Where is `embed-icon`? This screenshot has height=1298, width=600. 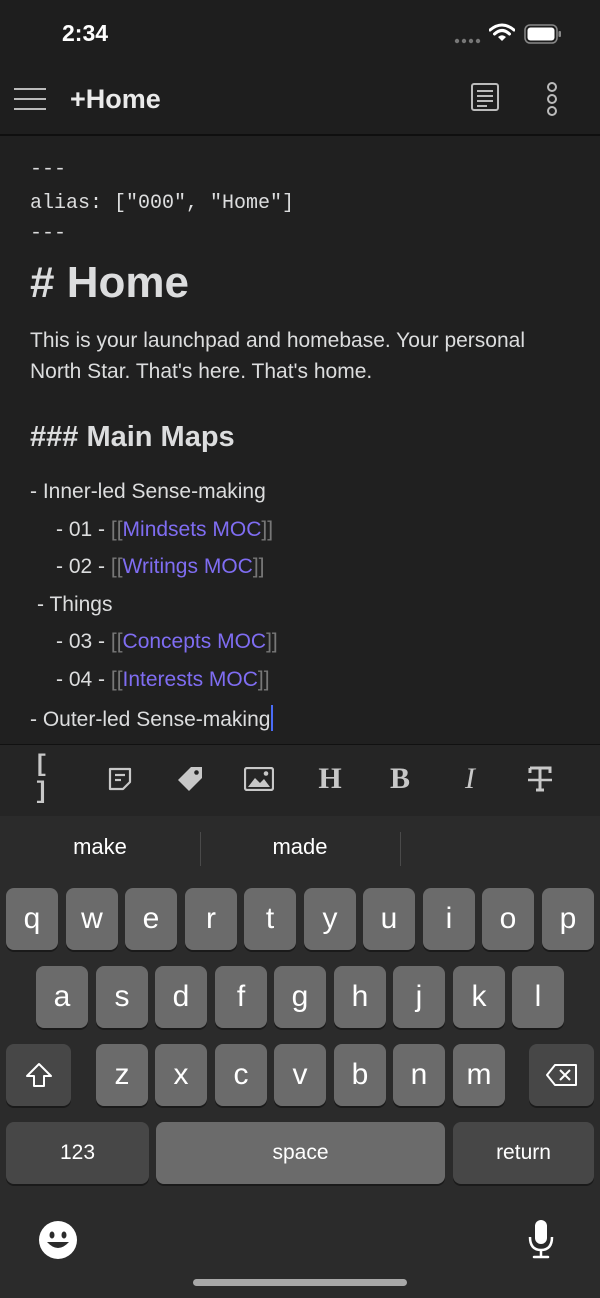 embed-icon is located at coordinates (120, 779).